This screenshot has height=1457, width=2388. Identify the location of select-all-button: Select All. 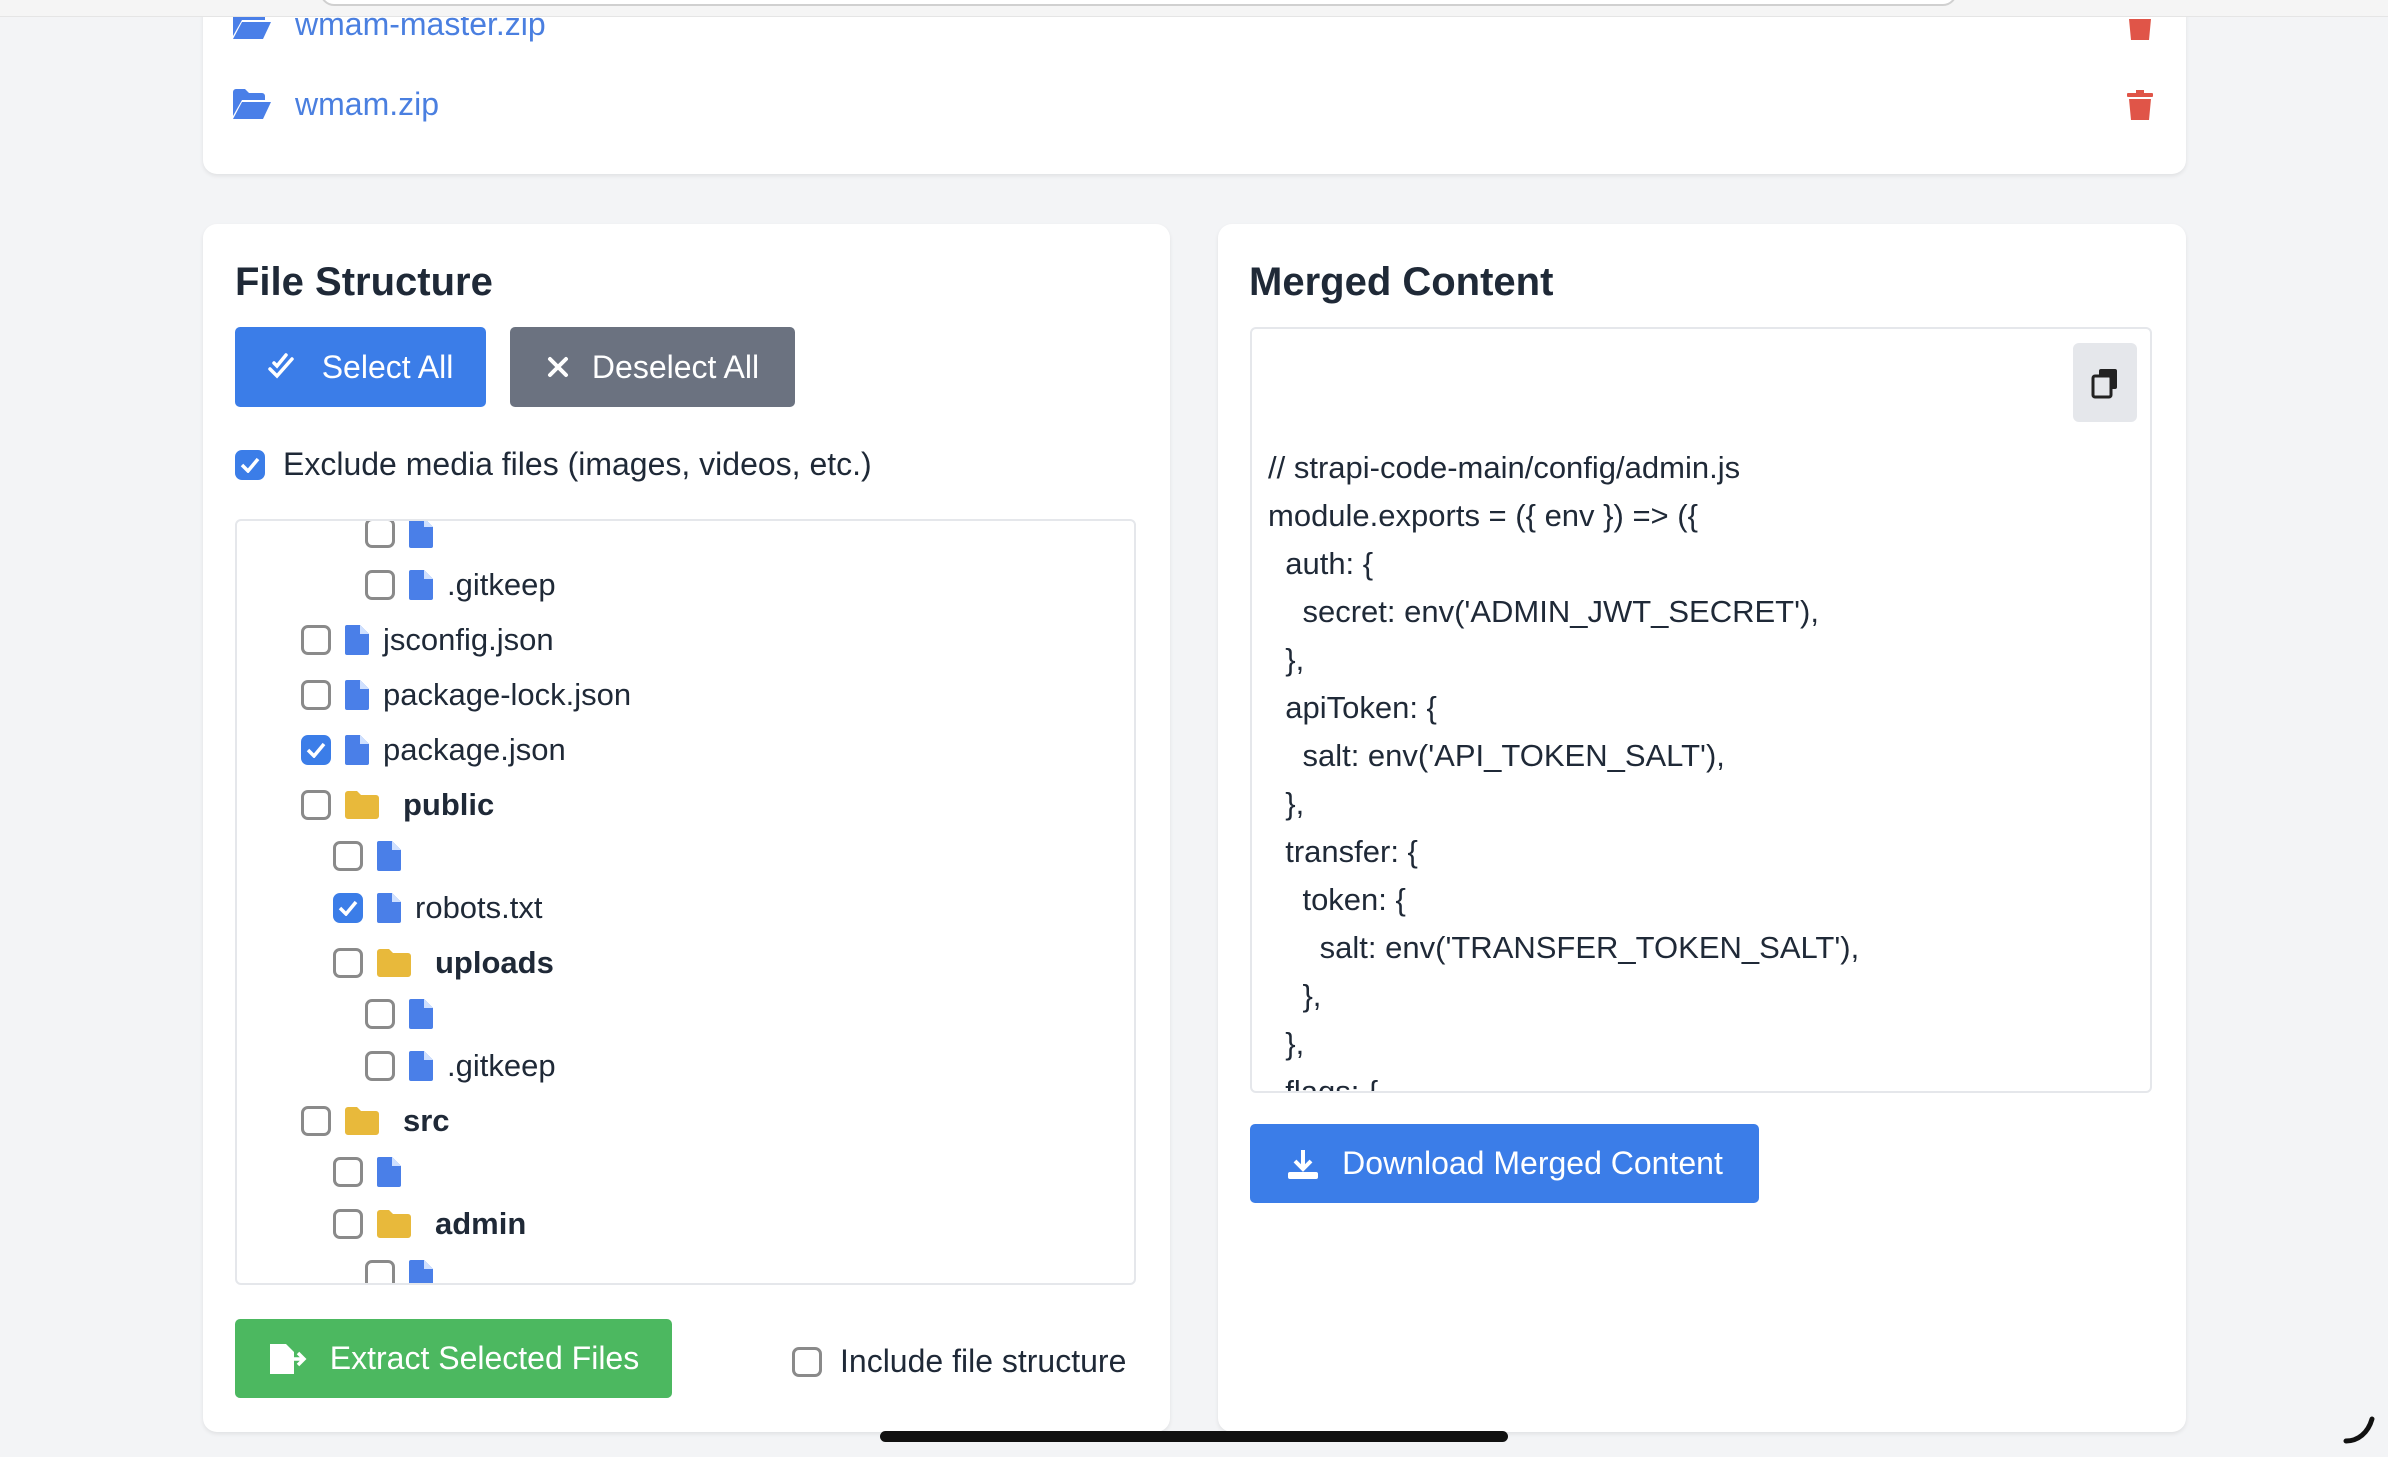
(360, 367).